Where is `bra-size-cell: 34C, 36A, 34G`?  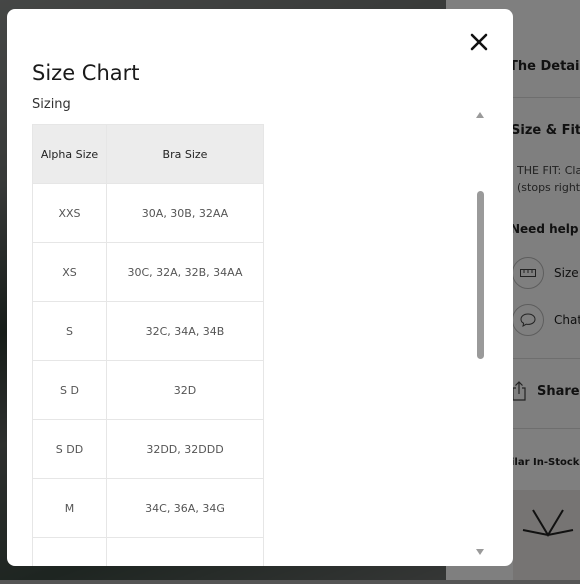 bra-size-cell: 34C, 36A, 34G is located at coordinates (185, 508).